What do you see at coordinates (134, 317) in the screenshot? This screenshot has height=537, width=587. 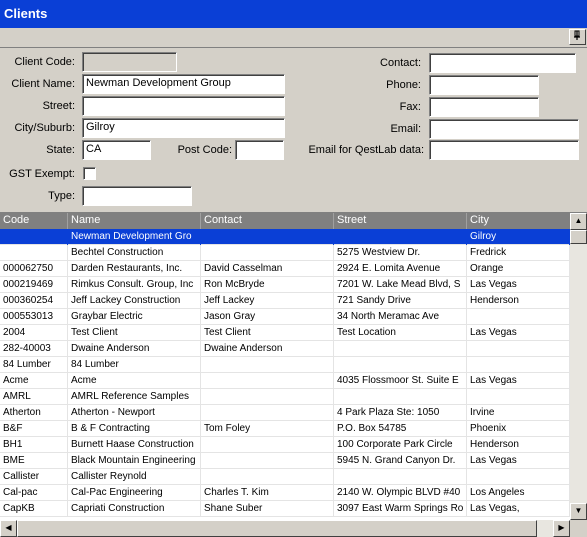 I see `cell-name: Graybar Electric` at bounding box center [134, 317].